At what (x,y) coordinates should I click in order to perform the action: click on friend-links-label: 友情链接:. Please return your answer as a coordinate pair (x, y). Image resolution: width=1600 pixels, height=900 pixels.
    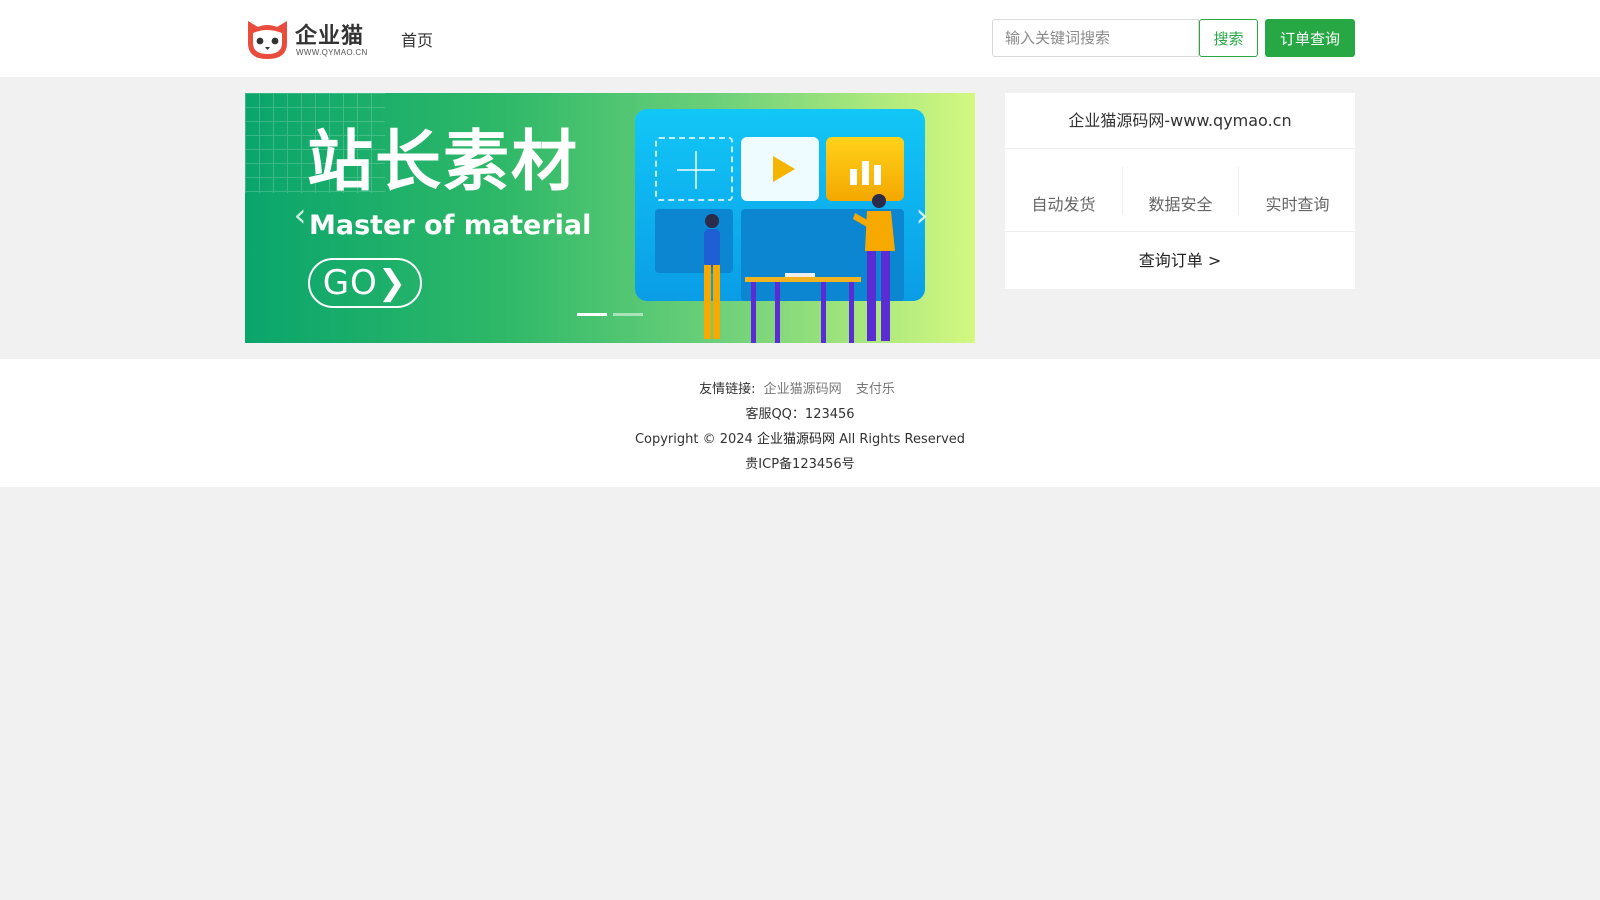
    Looking at the image, I should click on (727, 389).